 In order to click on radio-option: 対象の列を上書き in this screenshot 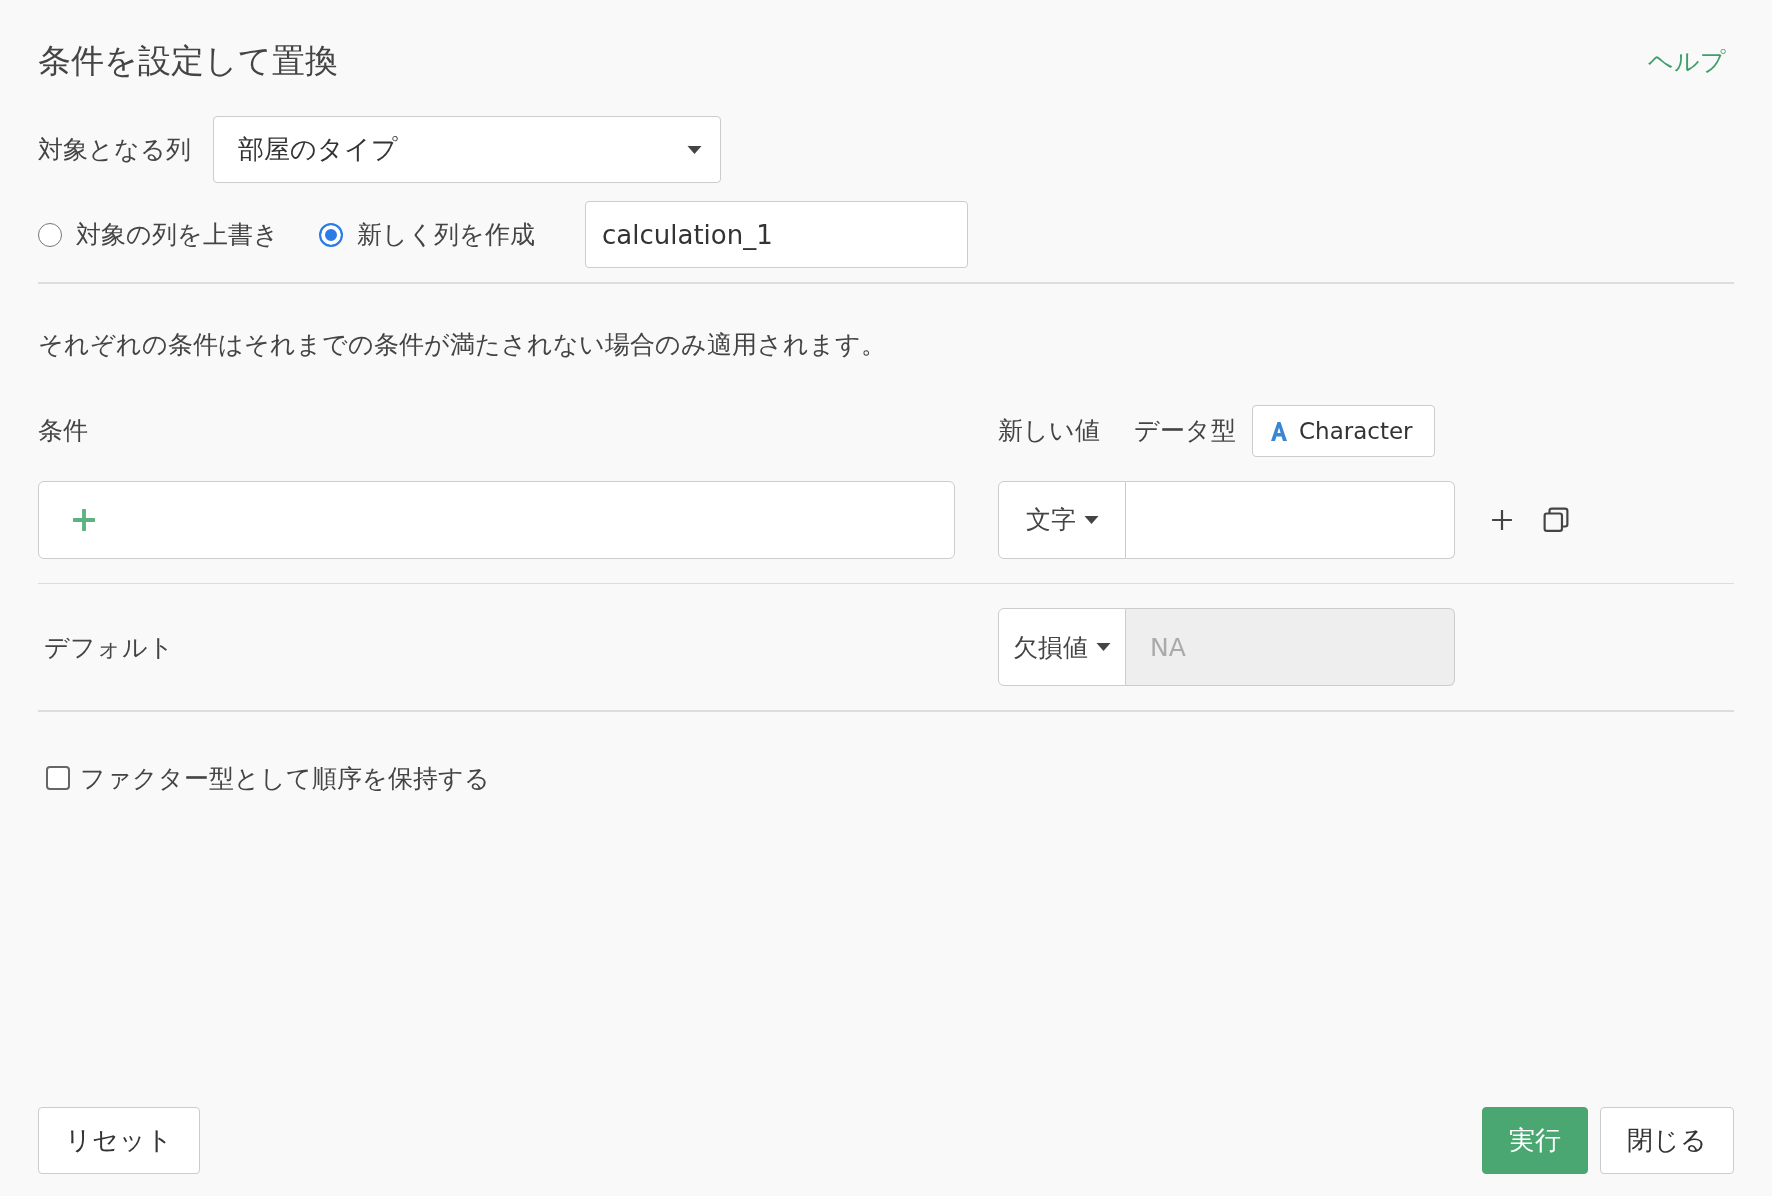, I will do `click(158, 234)`.